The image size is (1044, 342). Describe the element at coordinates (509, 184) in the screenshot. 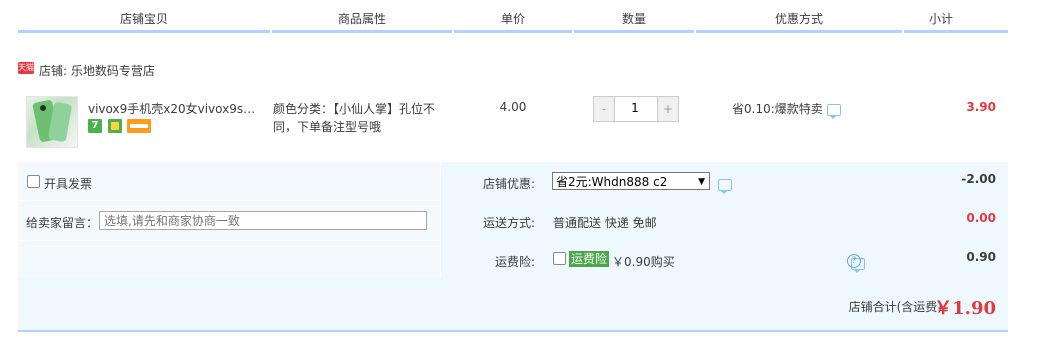

I see `discount-label: 店铺优惠:` at that location.